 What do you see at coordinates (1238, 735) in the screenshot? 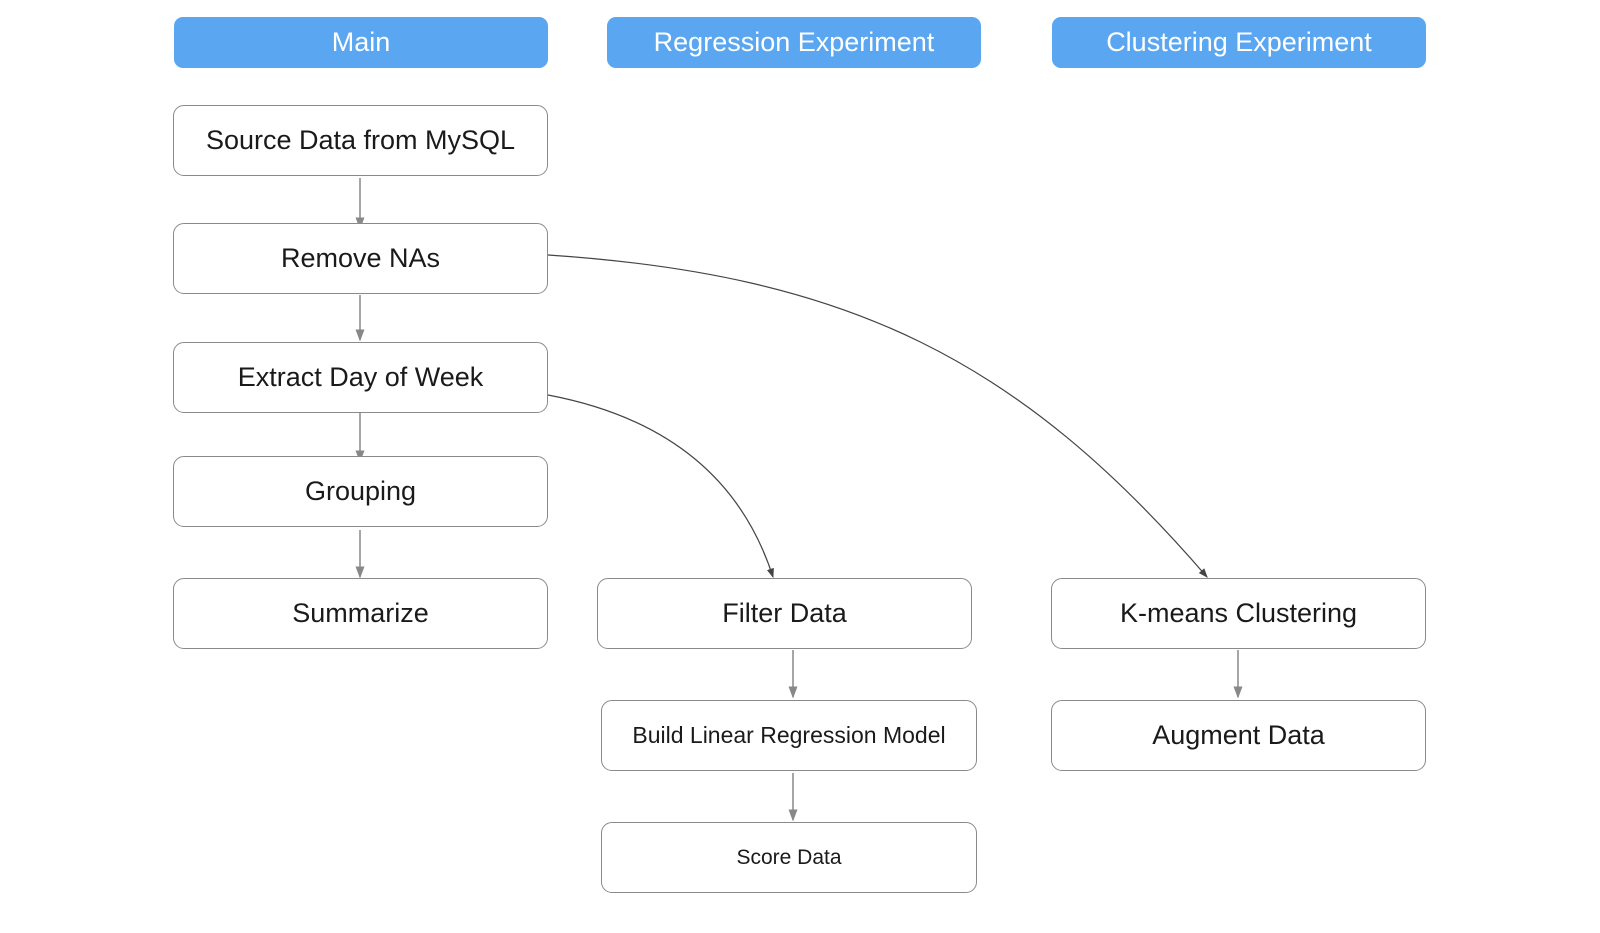
I see `node-augment-data: Augment Data` at bounding box center [1238, 735].